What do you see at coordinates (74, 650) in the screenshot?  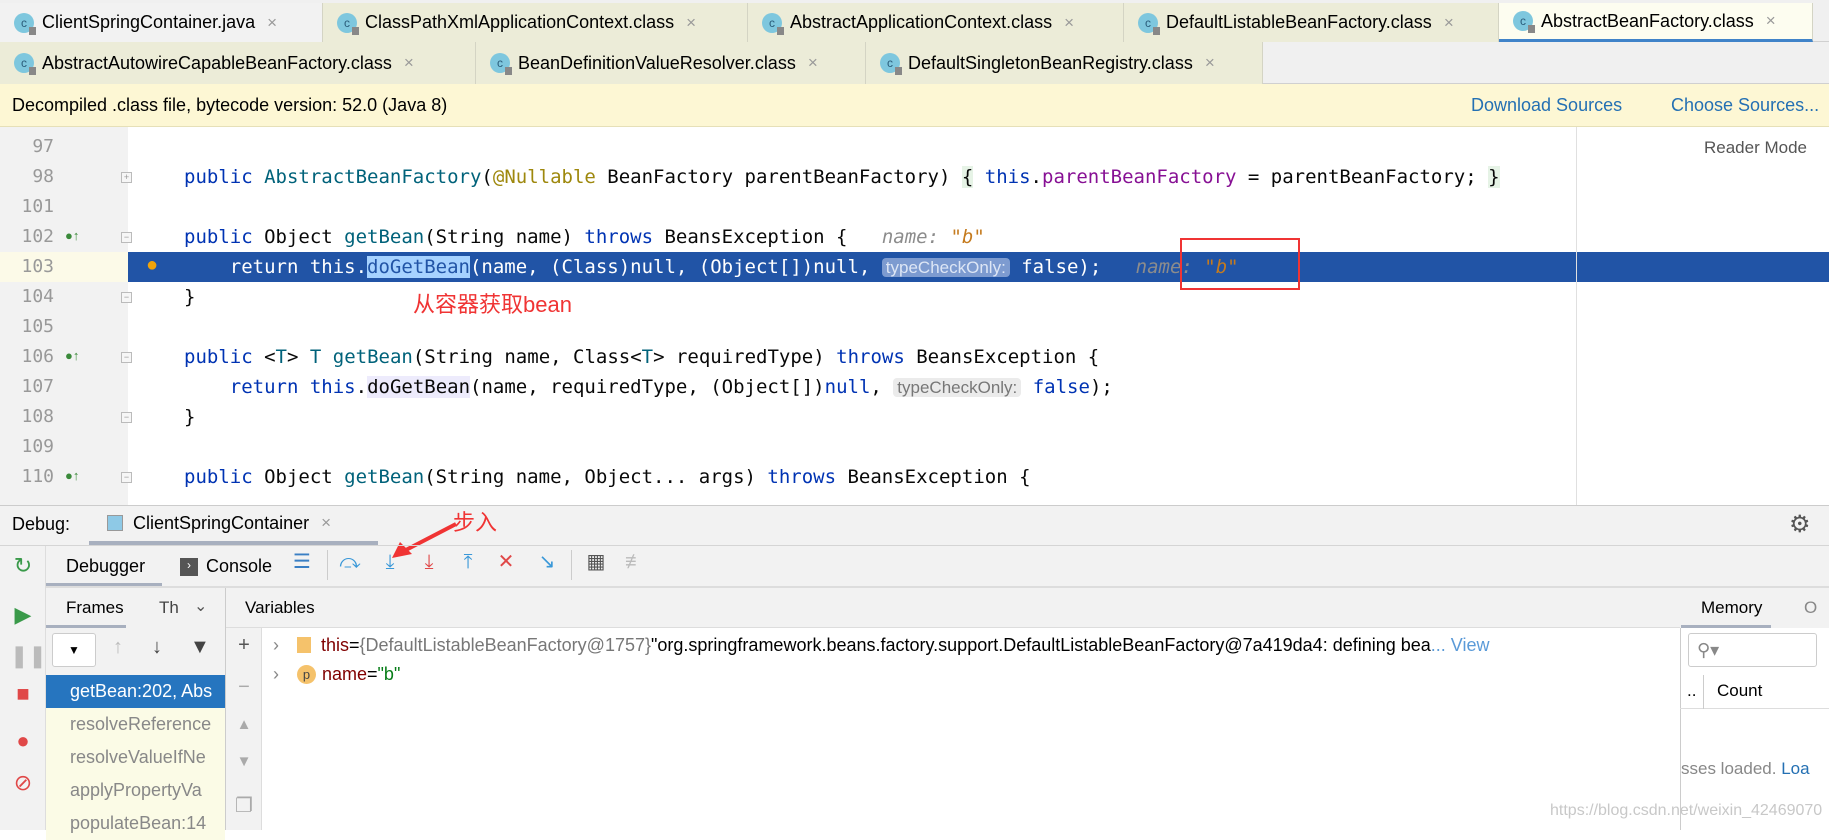 I see `thread-selector-dropdown: ▼` at bounding box center [74, 650].